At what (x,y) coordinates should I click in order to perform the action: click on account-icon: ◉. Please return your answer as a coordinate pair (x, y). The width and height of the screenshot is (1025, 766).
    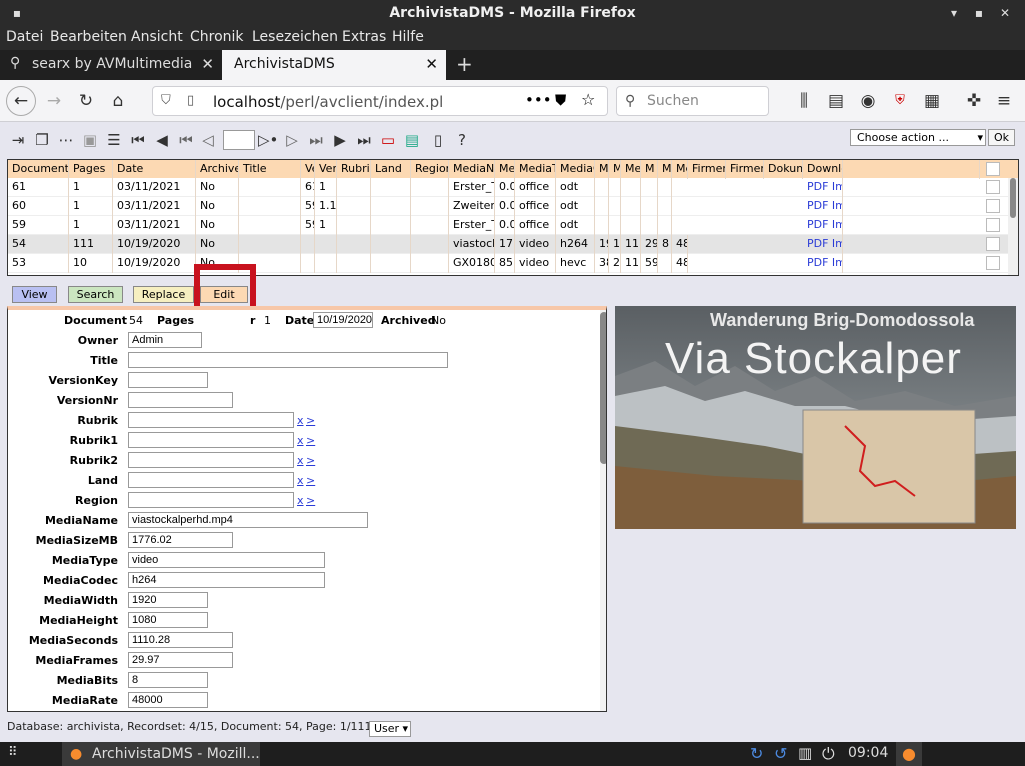
    Looking at the image, I should click on (868, 102).